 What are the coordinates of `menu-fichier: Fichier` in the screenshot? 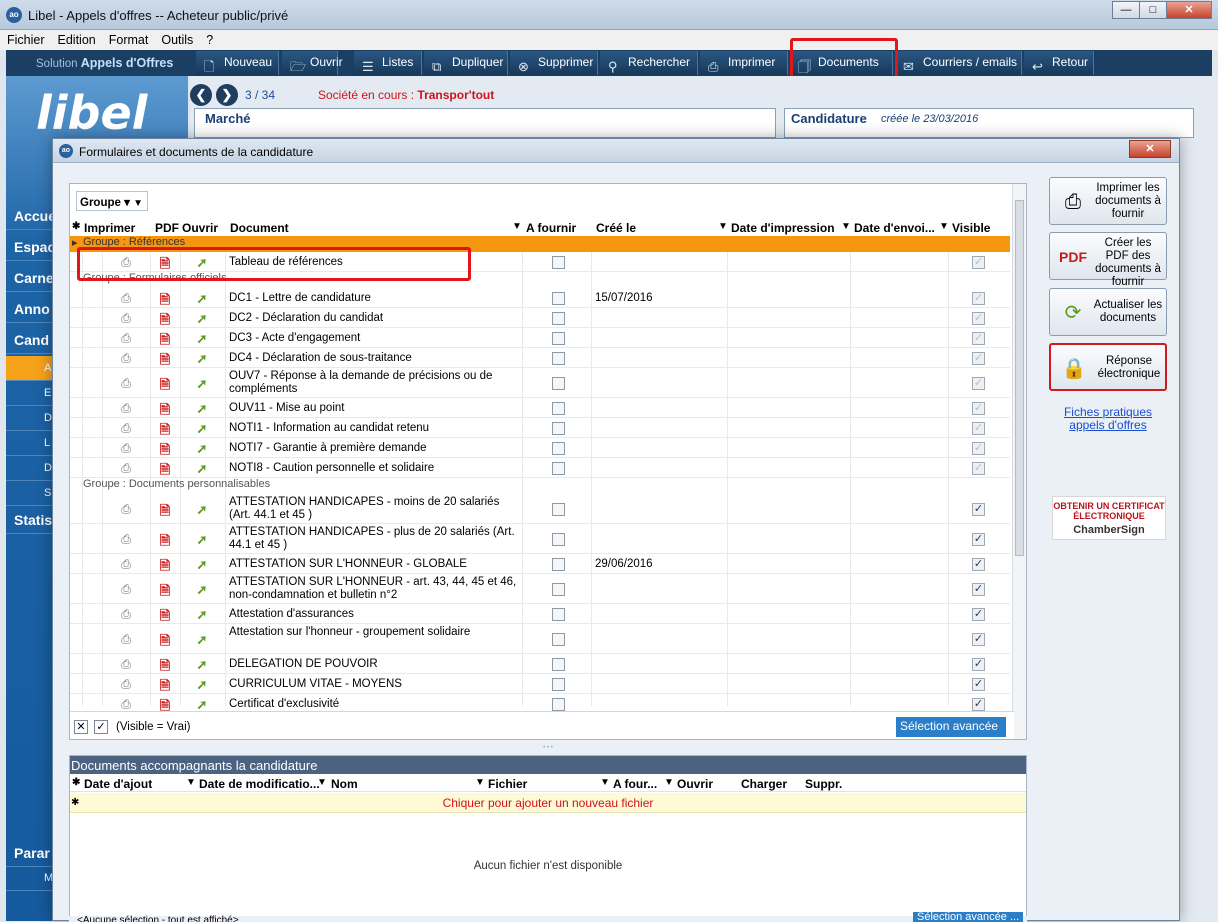 It's located at (25, 38).